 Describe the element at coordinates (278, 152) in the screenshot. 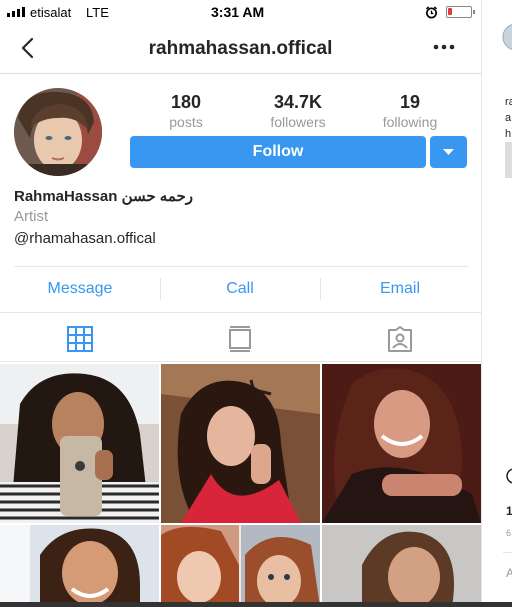

I see `follow-button: Follow` at that location.